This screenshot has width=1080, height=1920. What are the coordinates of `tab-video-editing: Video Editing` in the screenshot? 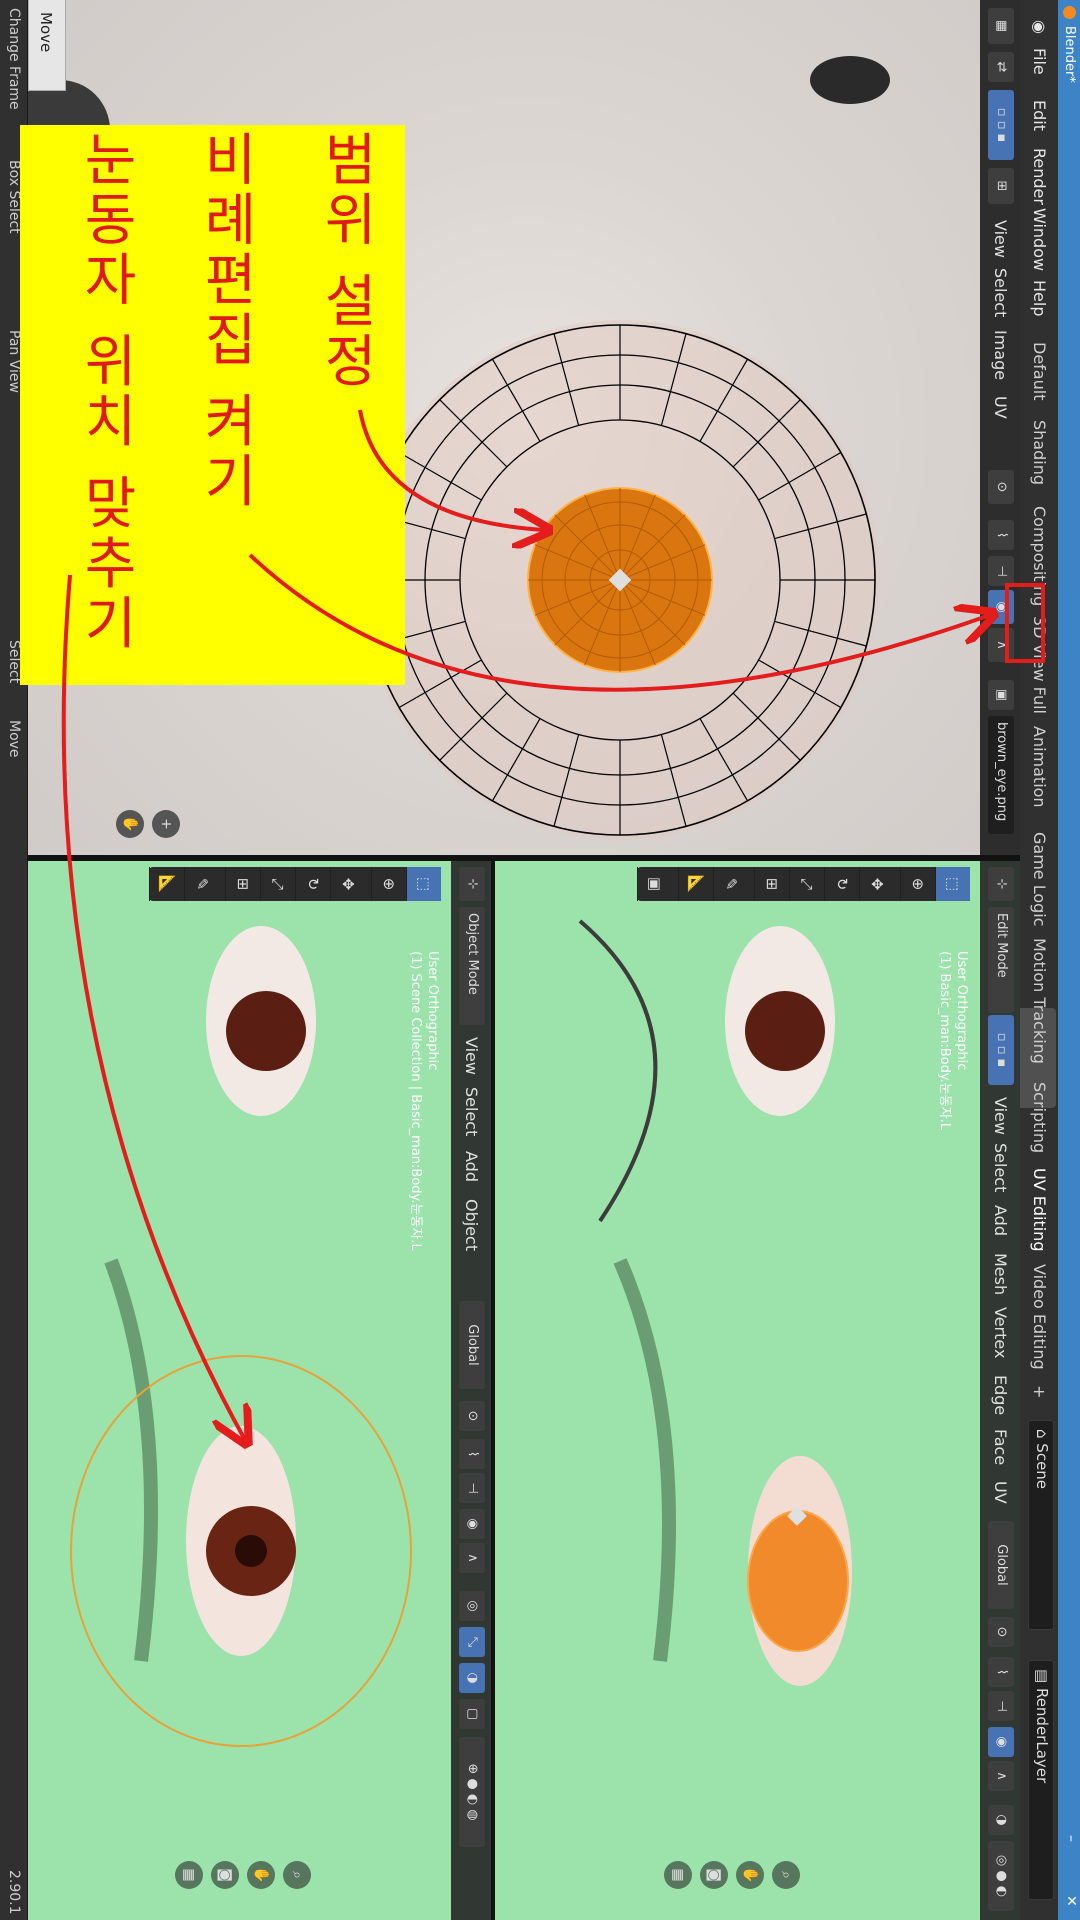 It's located at (1039, 1317).